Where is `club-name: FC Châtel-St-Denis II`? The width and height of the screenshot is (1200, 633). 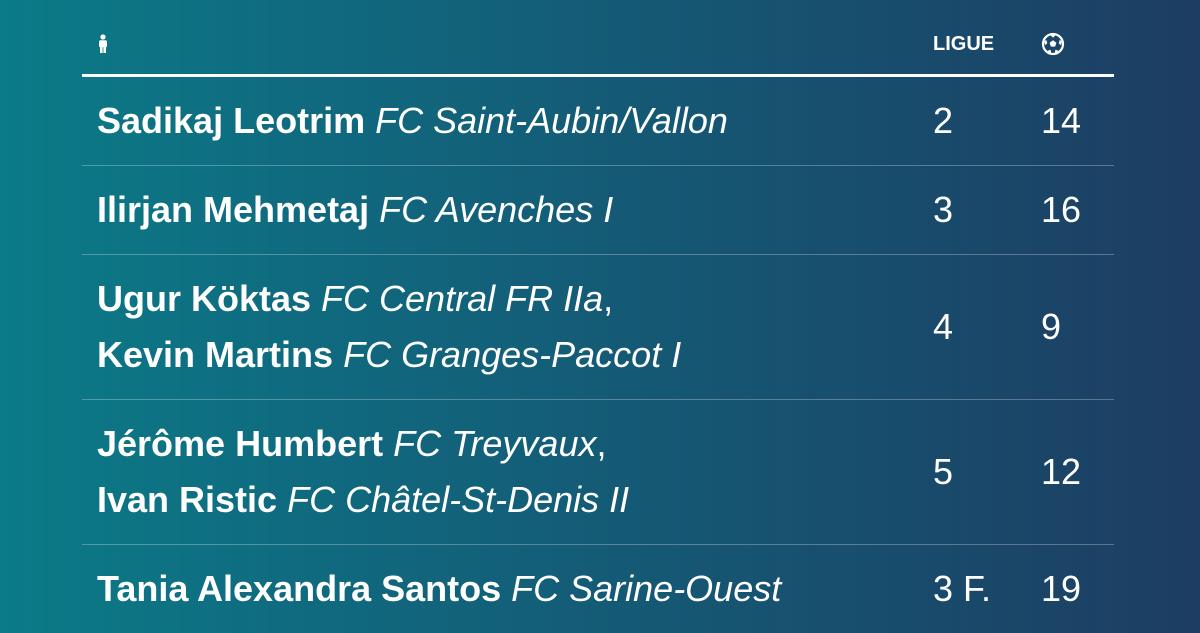
club-name: FC Châtel-St-Denis II is located at coordinates (458, 499).